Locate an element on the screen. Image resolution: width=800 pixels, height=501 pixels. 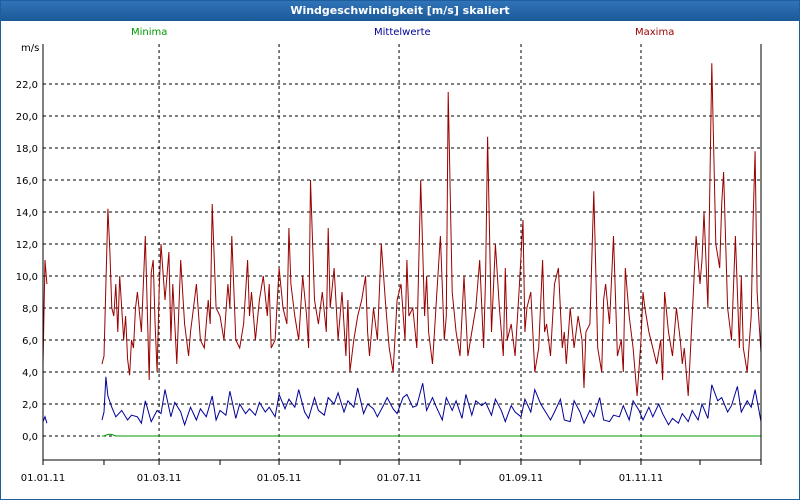
x-tick-label: 01.07.11 is located at coordinates (399, 478).